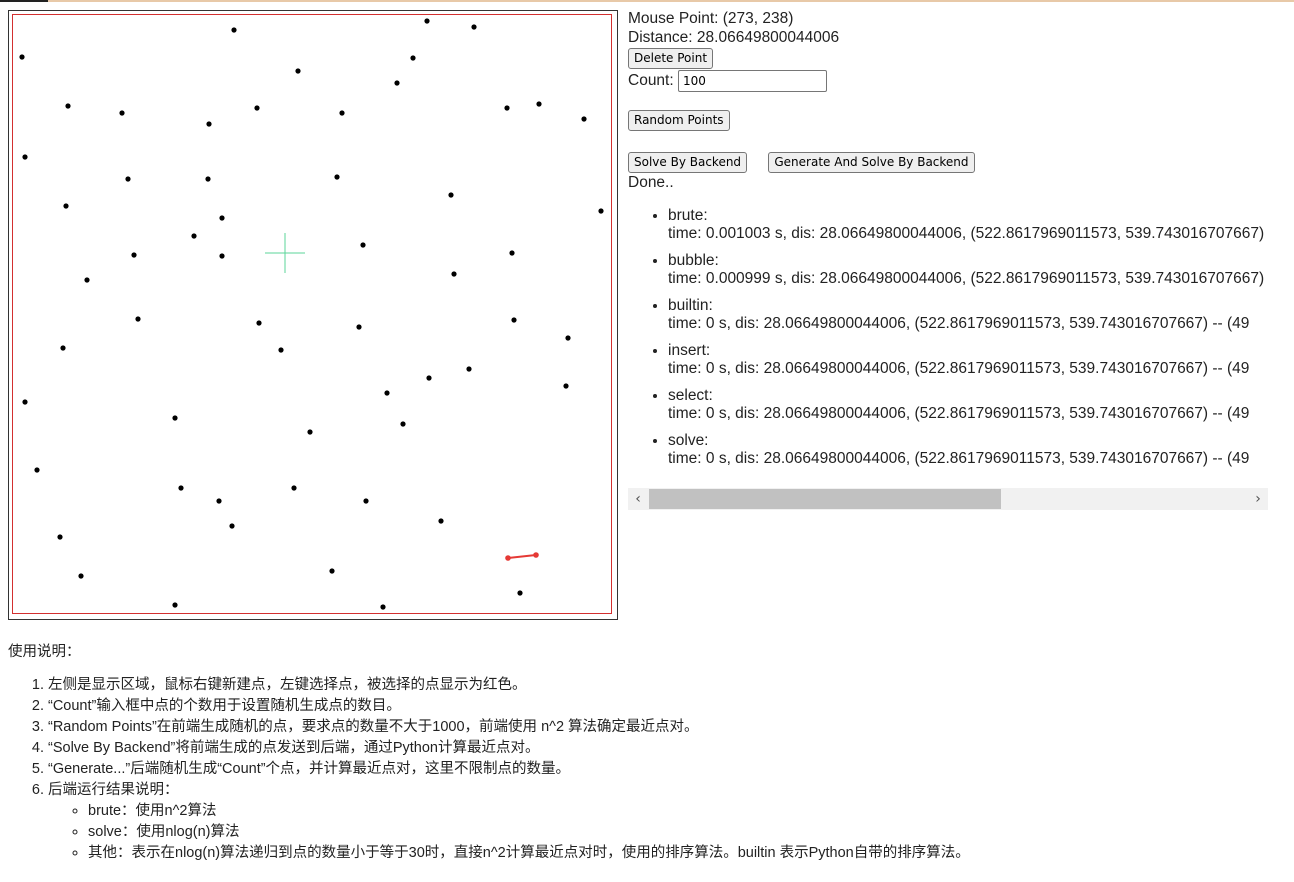 The width and height of the screenshot is (1294, 882). I want to click on distance-readout: Distance: 28.06649800044006, so click(734, 37).